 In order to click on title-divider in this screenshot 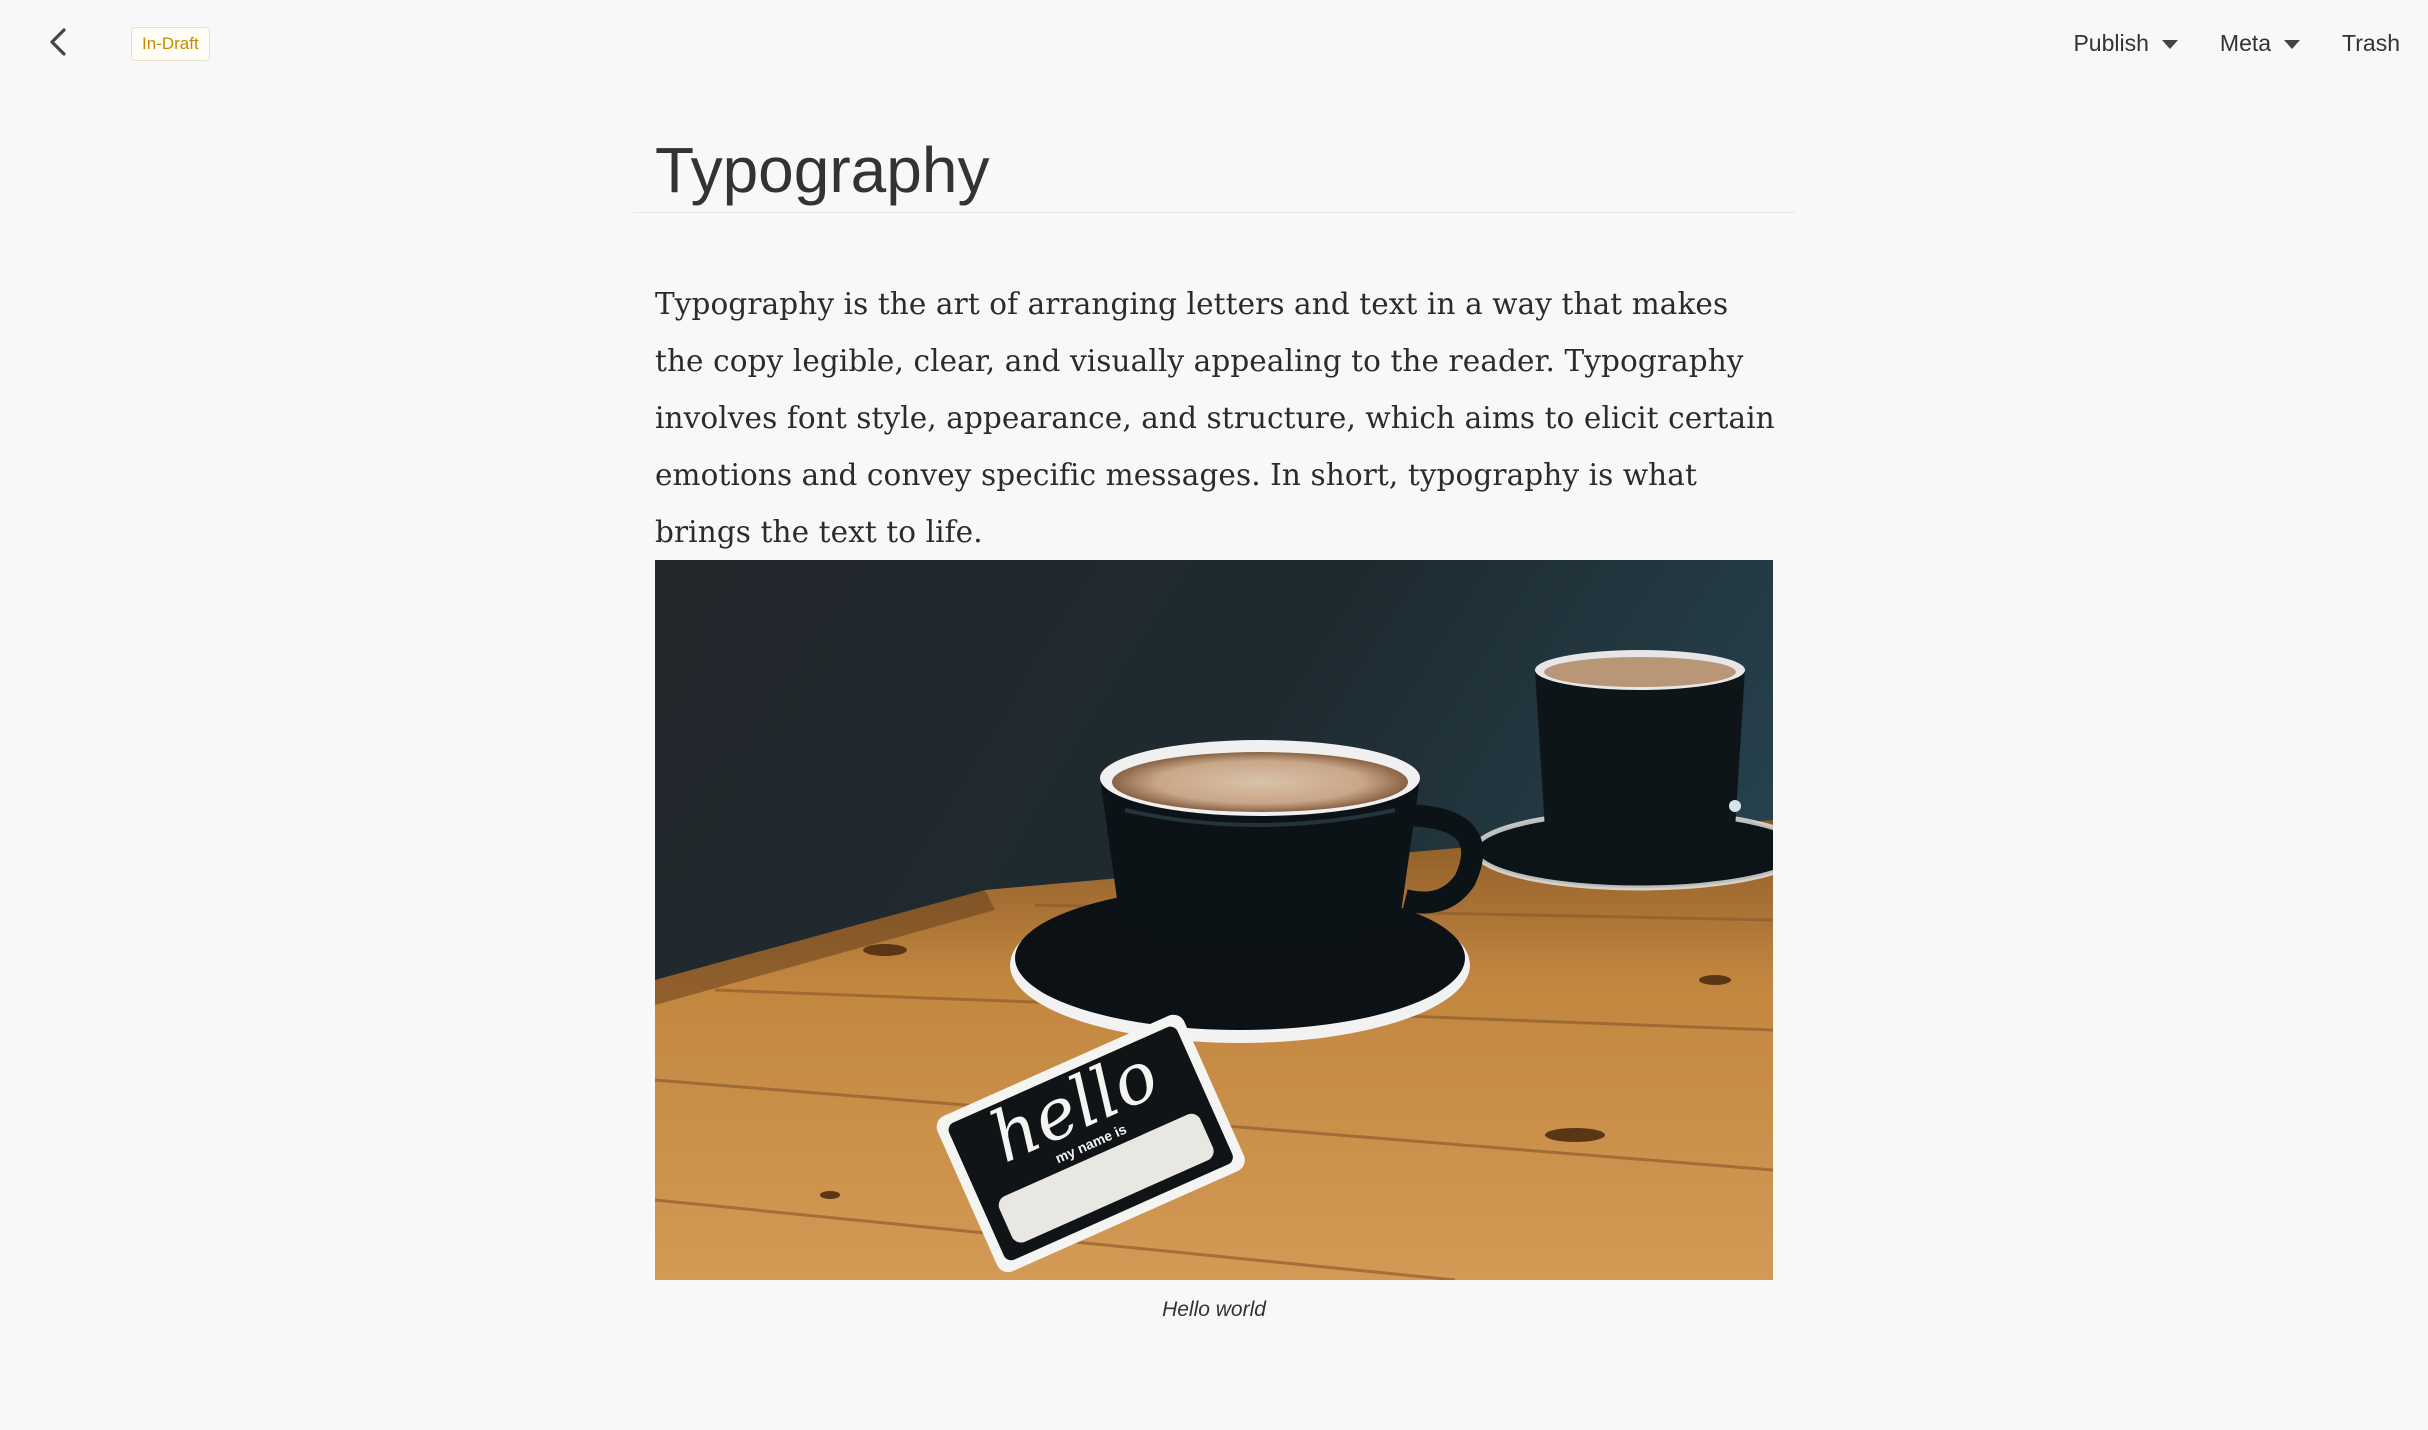, I will do `click(1214, 212)`.